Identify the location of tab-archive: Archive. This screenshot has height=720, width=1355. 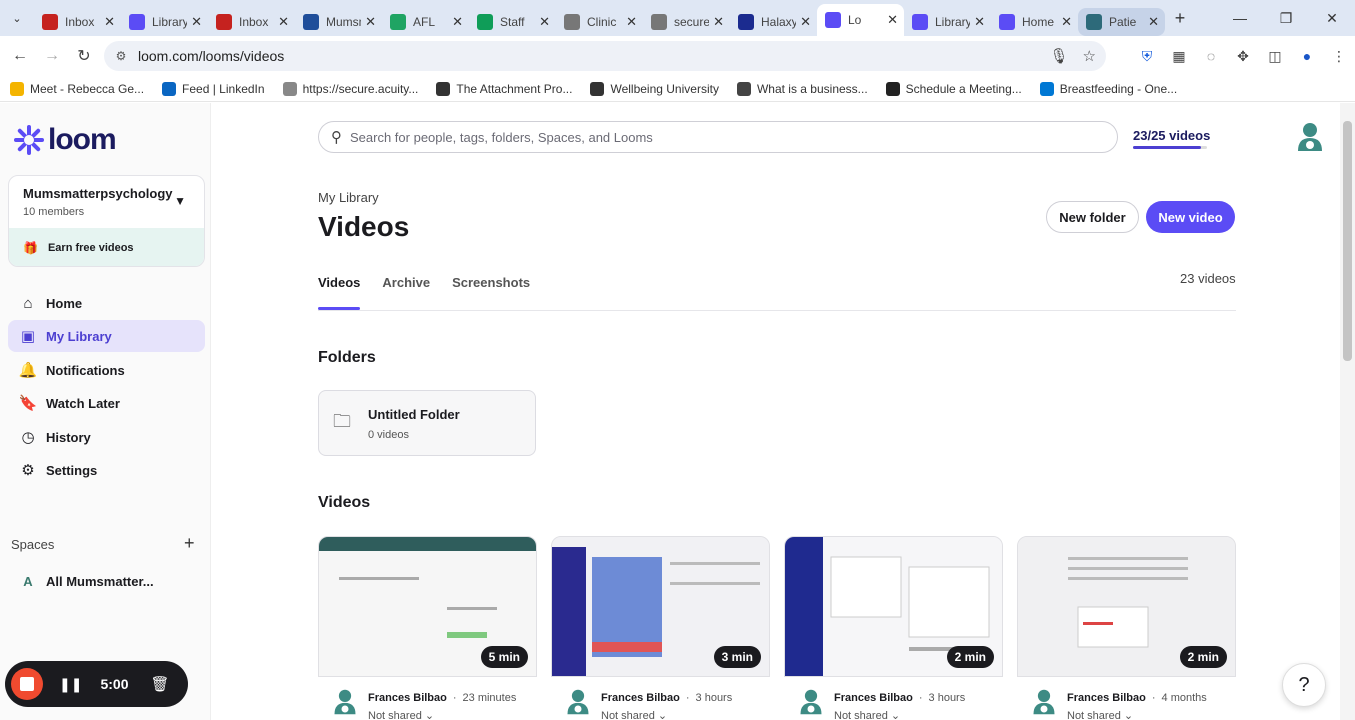
(406, 292).